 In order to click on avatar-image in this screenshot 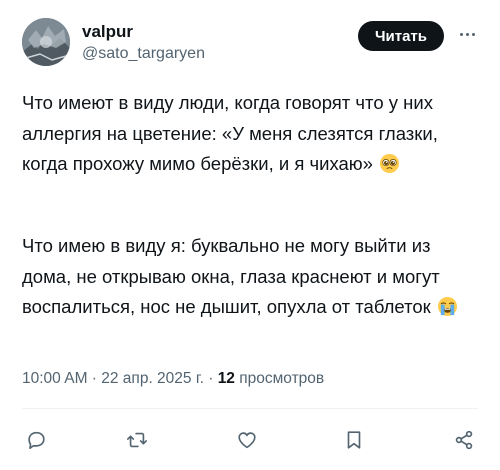, I will do `click(46, 42)`.